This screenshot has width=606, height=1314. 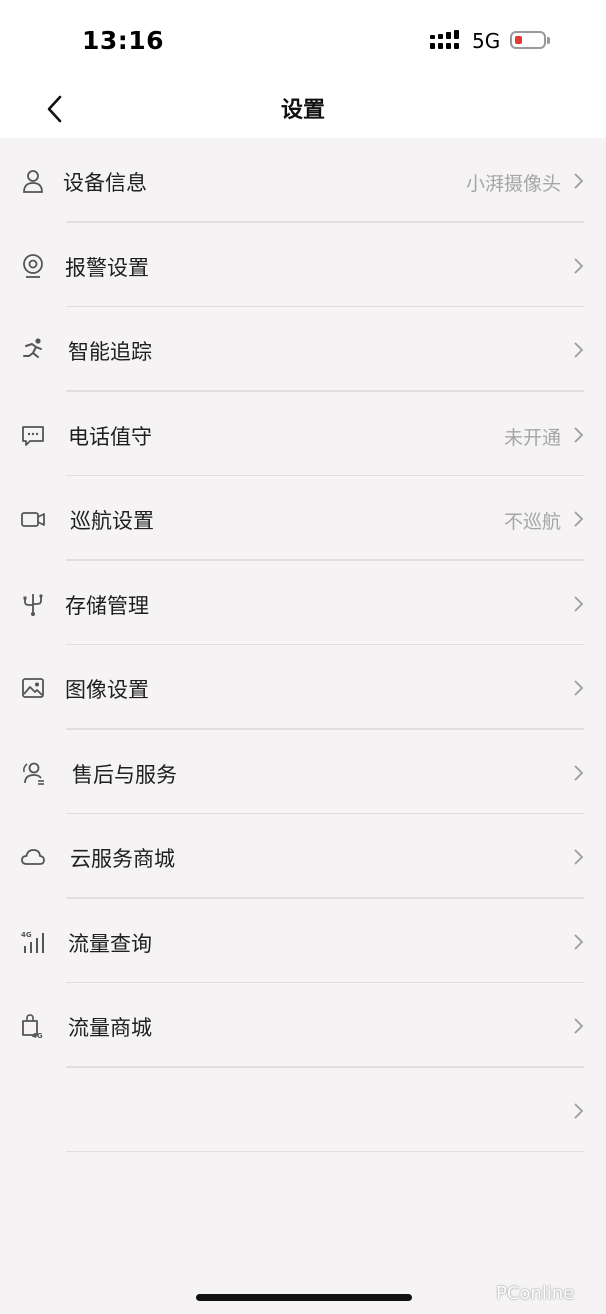 What do you see at coordinates (32, 348) in the screenshot?
I see `running-person-icon` at bounding box center [32, 348].